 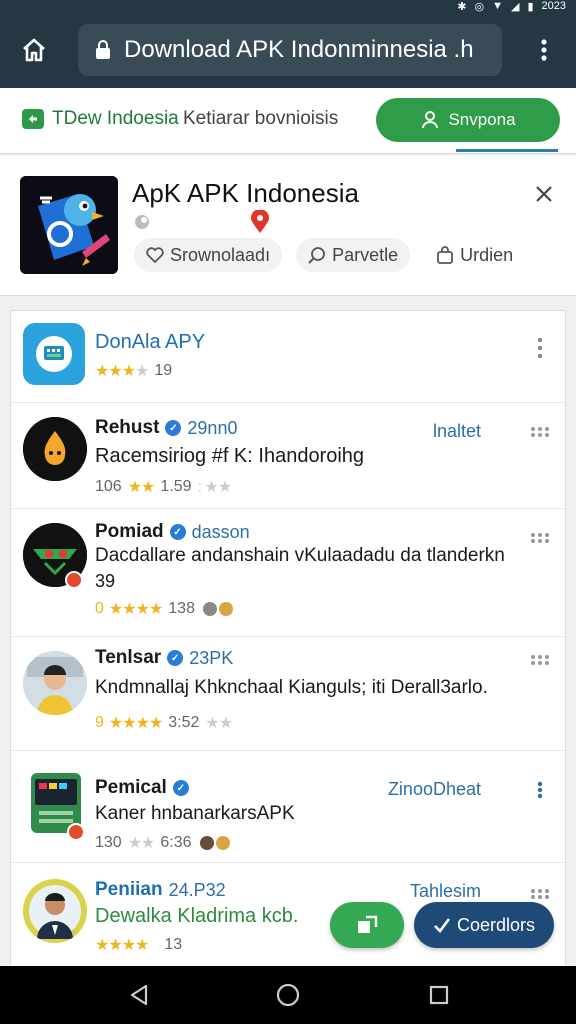 What do you see at coordinates (195, 813) in the screenshot?
I see `item-description: Kaner hnbanarkarsAPK` at bounding box center [195, 813].